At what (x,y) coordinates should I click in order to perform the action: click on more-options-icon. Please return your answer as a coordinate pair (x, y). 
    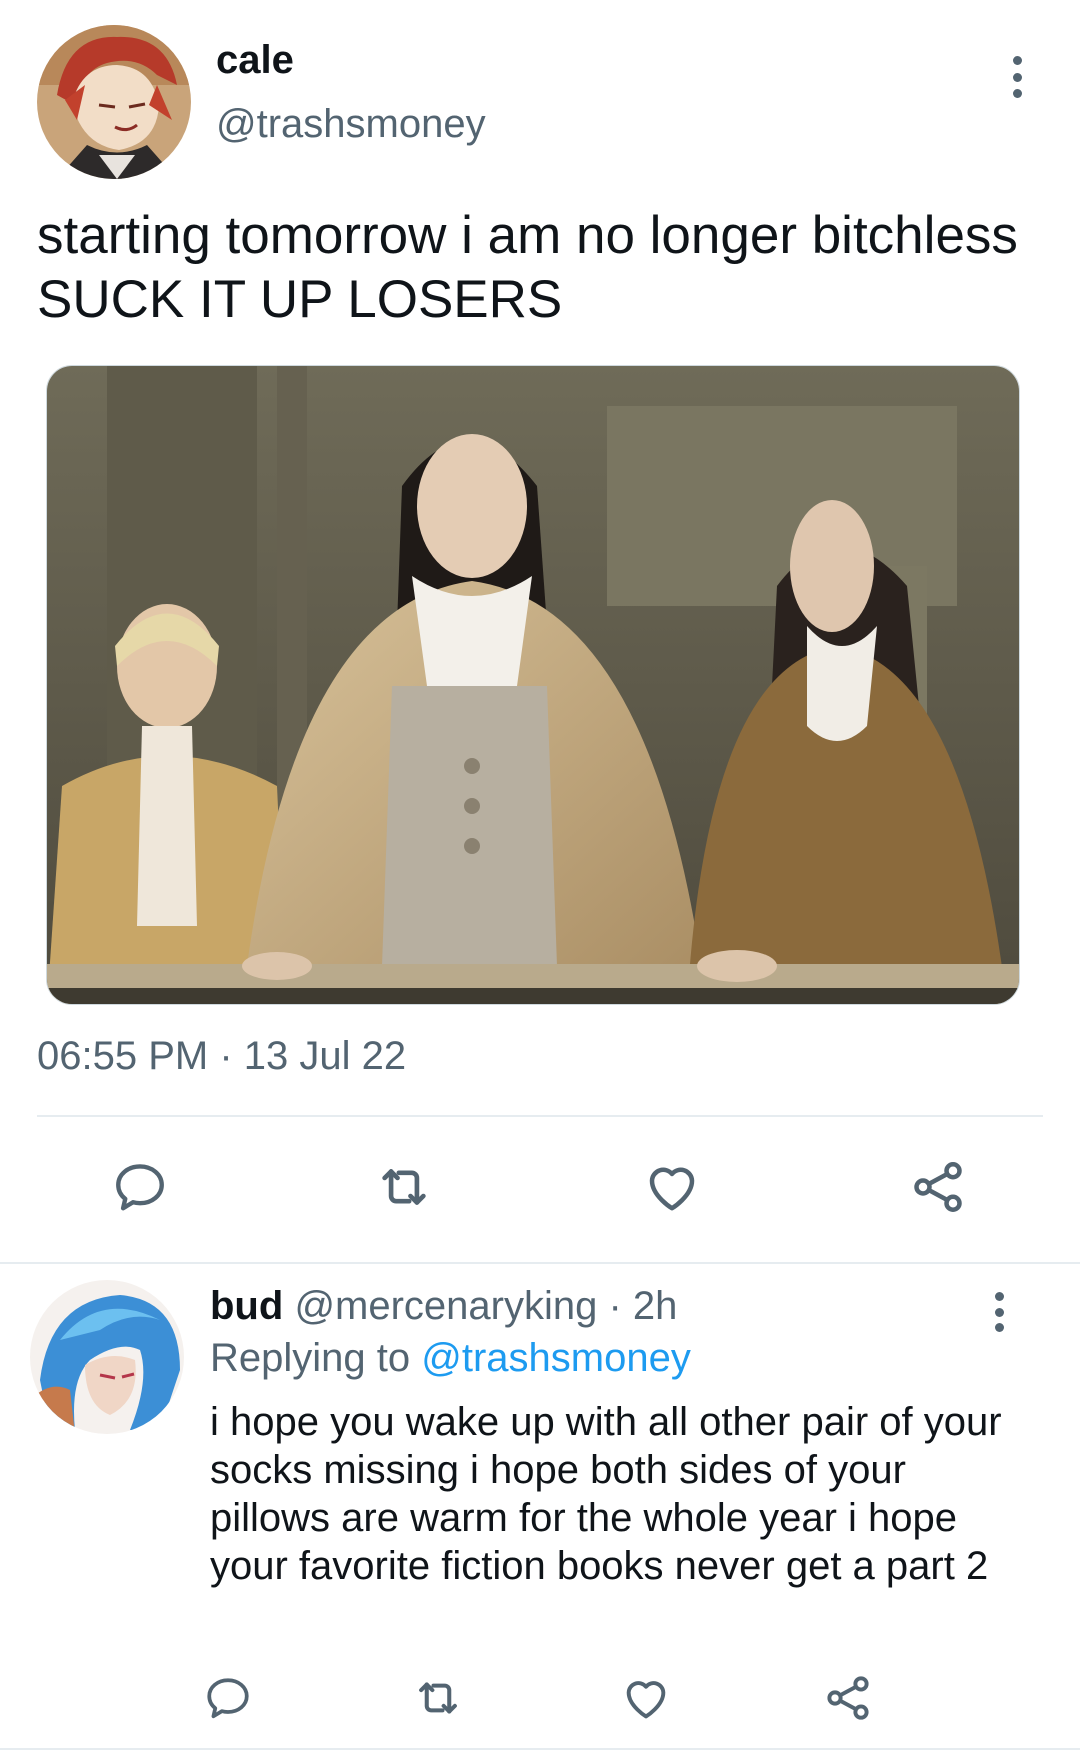
    Looking at the image, I should click on (1017, 77).